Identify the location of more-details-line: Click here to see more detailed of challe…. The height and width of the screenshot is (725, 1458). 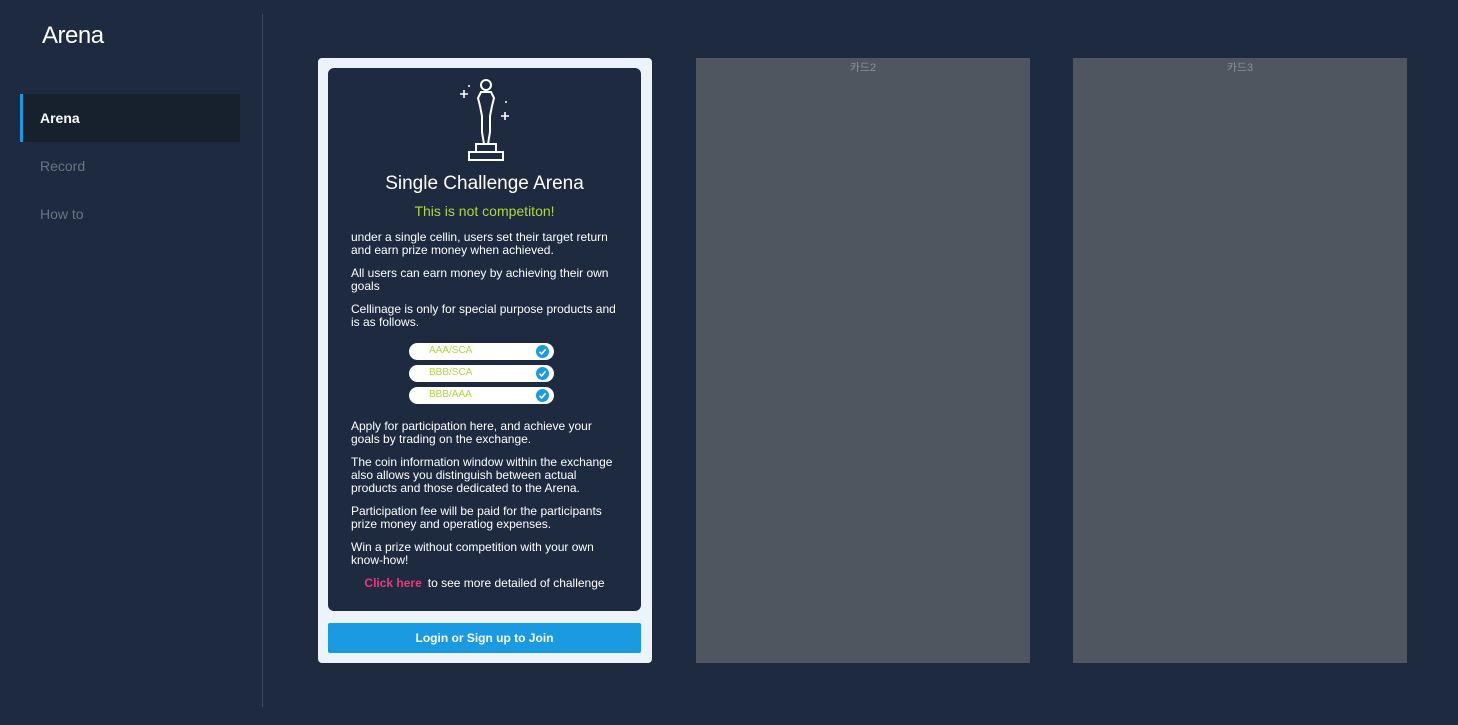
(484, 583).